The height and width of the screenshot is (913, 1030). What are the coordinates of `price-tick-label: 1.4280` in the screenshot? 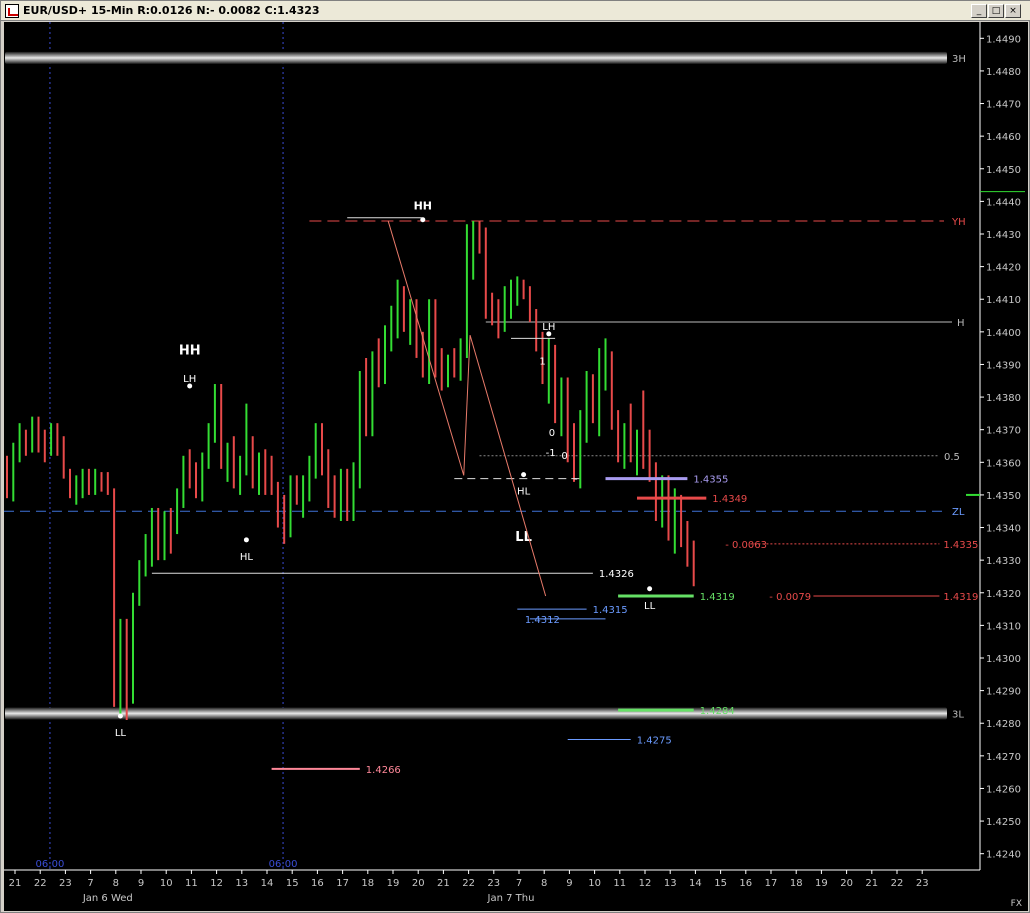 It's located at (1003, 724).